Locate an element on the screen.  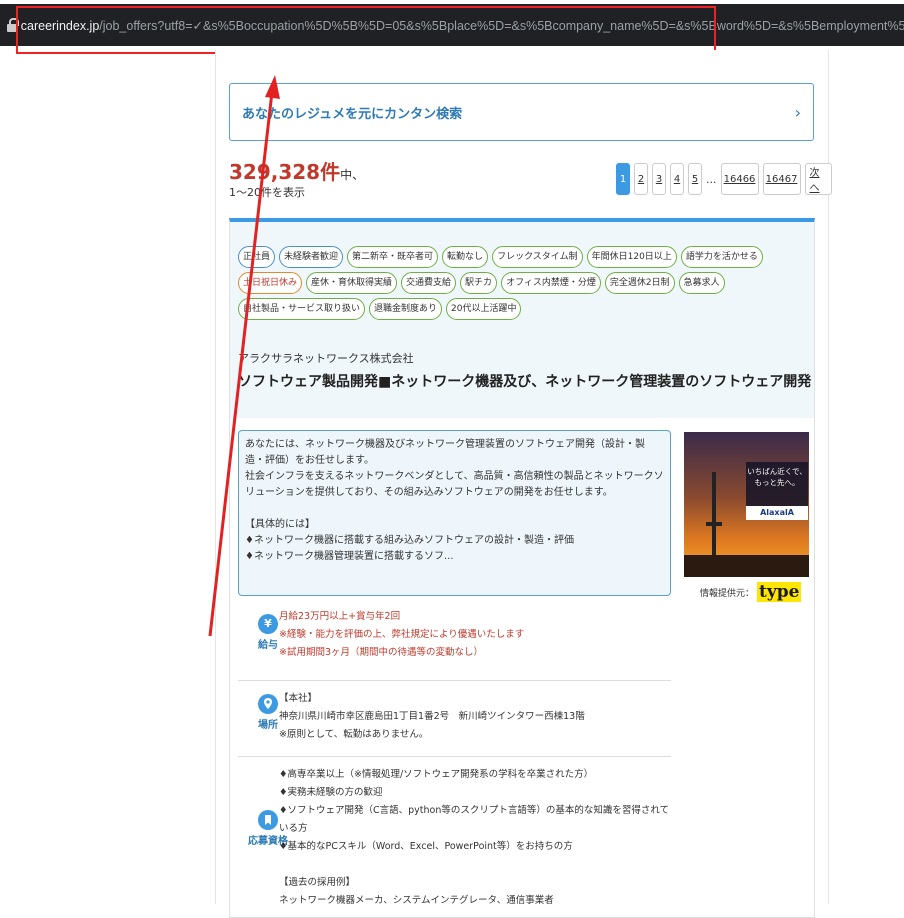
page-16466-button: 16466 is located at coordinates (739, 179).